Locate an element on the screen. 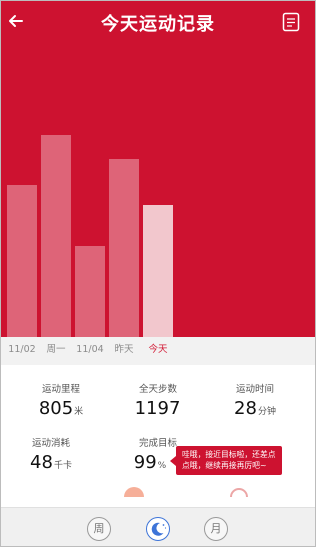  sunrise-icon is located at coordinates (134, 492).